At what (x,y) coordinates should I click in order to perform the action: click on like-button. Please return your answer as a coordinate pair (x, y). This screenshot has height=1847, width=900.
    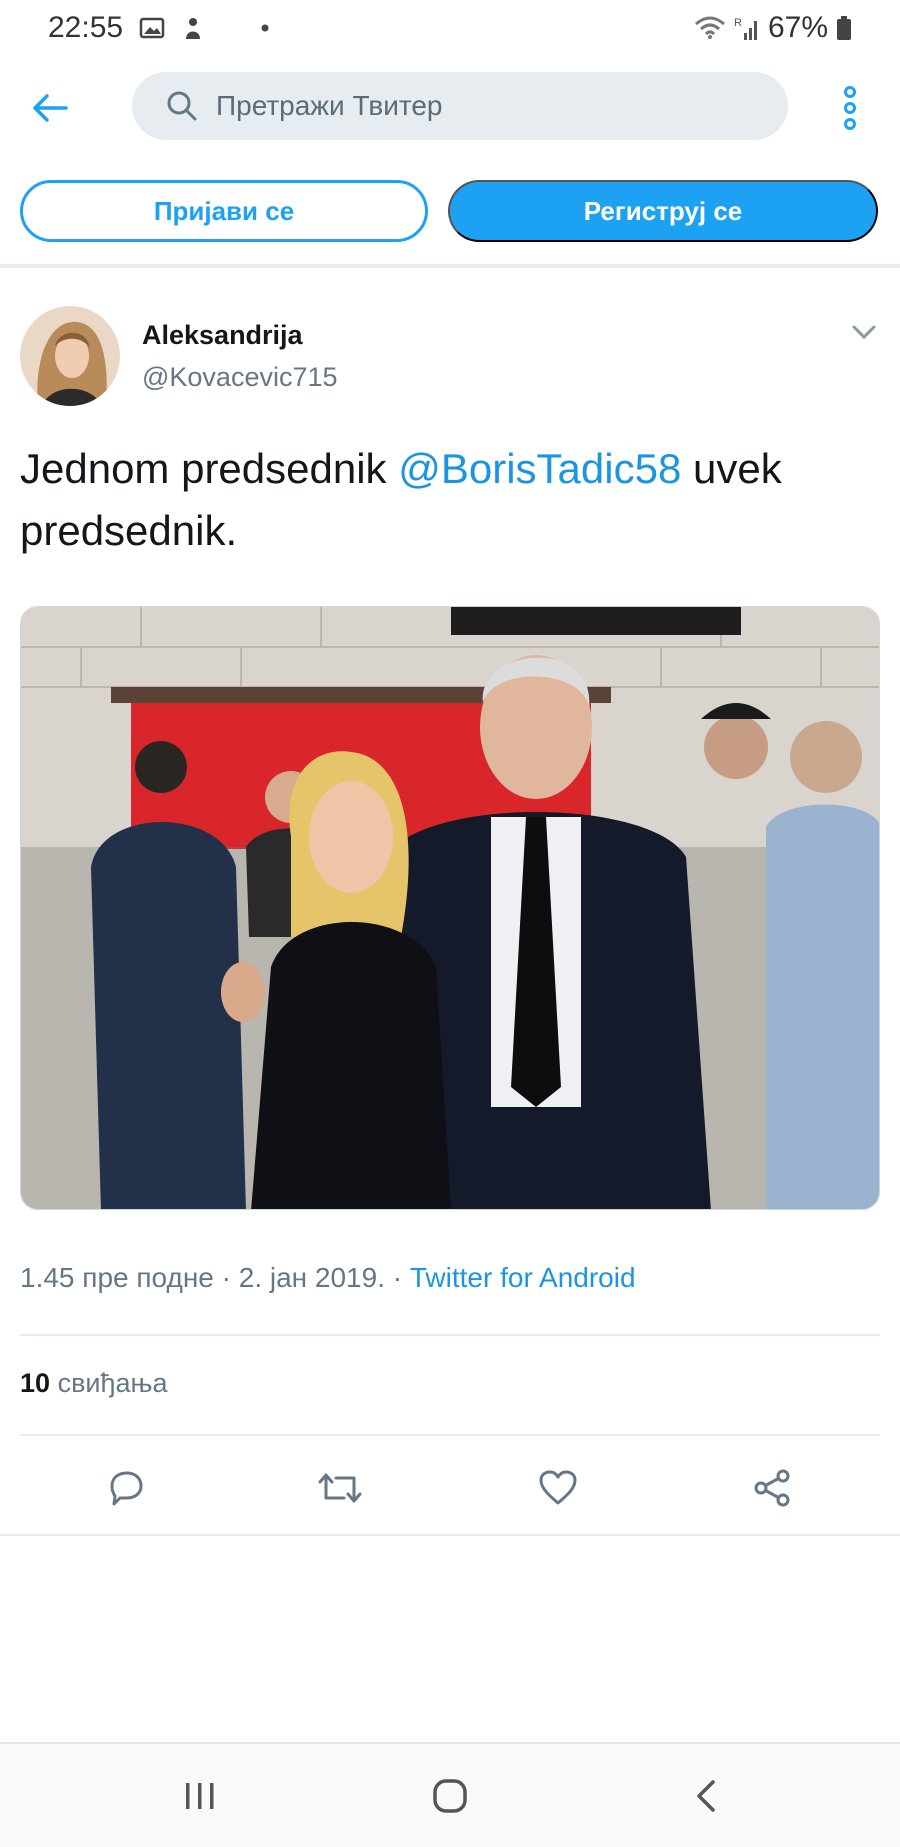
    Looking at the image, I should click on (558, 1488).